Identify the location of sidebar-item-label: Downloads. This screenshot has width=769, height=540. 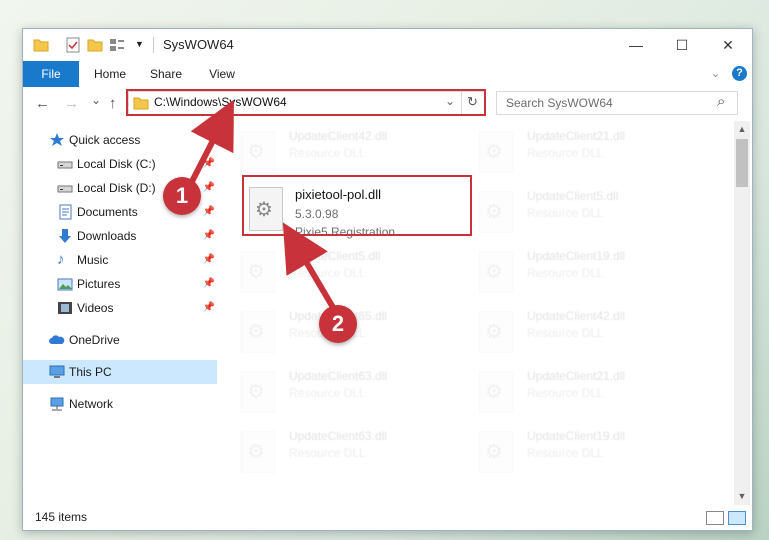
(107, 236).